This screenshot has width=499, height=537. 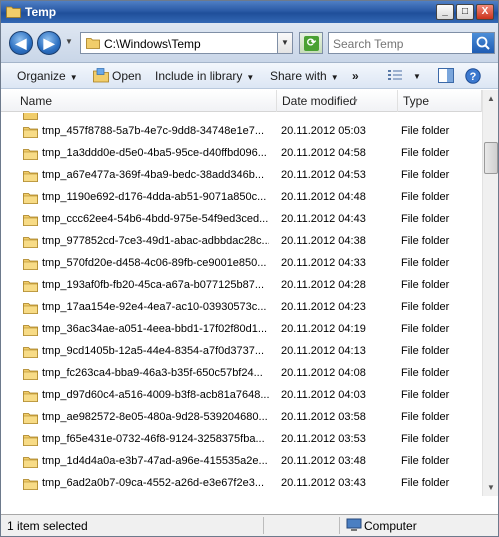 What do you see at coordinates (417, 76) in the screenshot?
I see `views-dropdown: ▼` at bounding box center [417, 76].